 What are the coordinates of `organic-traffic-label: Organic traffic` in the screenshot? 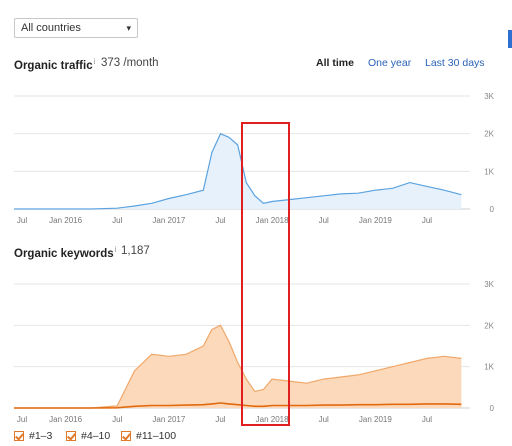 It's located at (53, 65).